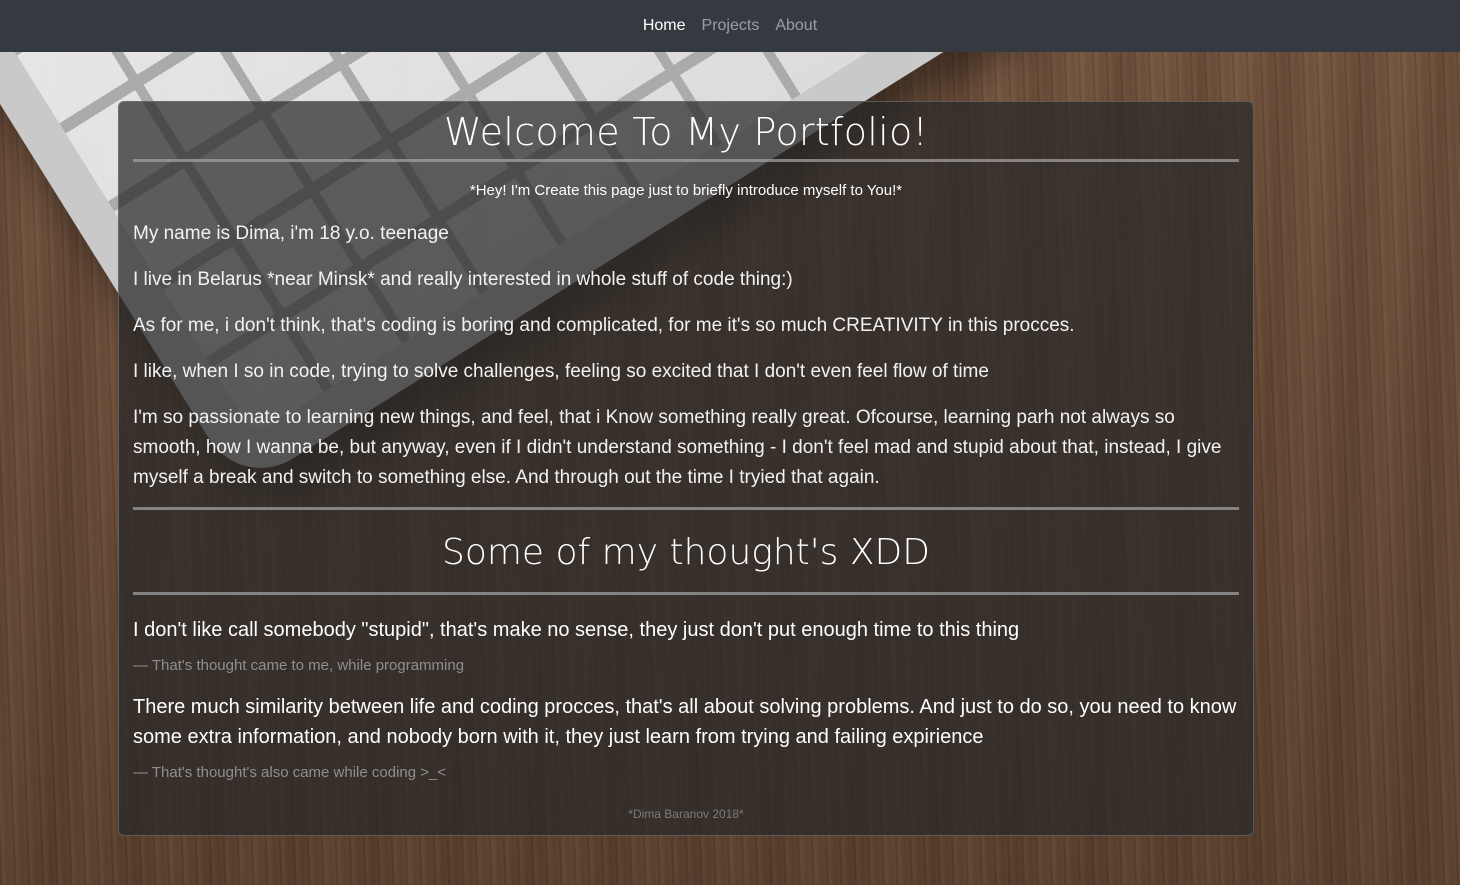  I want to click on nav-about-link: About, so click(796, 26).